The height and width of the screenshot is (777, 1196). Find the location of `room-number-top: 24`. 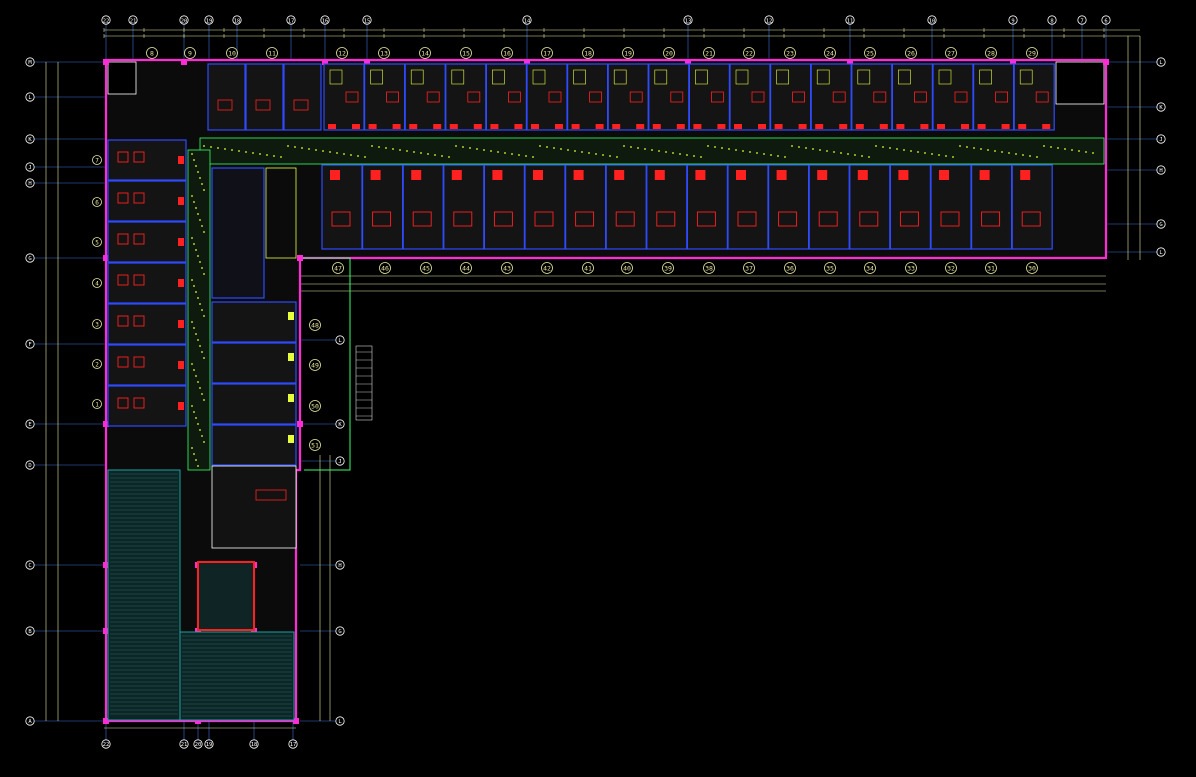

room-number-top: 24 is located at coordinates (830, 54).